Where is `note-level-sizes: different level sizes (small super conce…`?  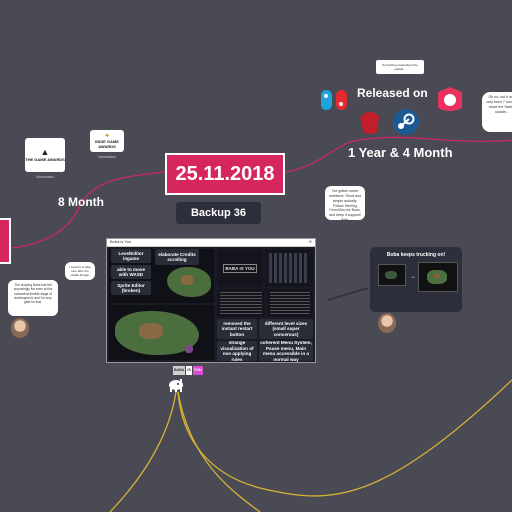
note-level-sizes: different level sizes (small super conce… is located at coordinates (286, 329).